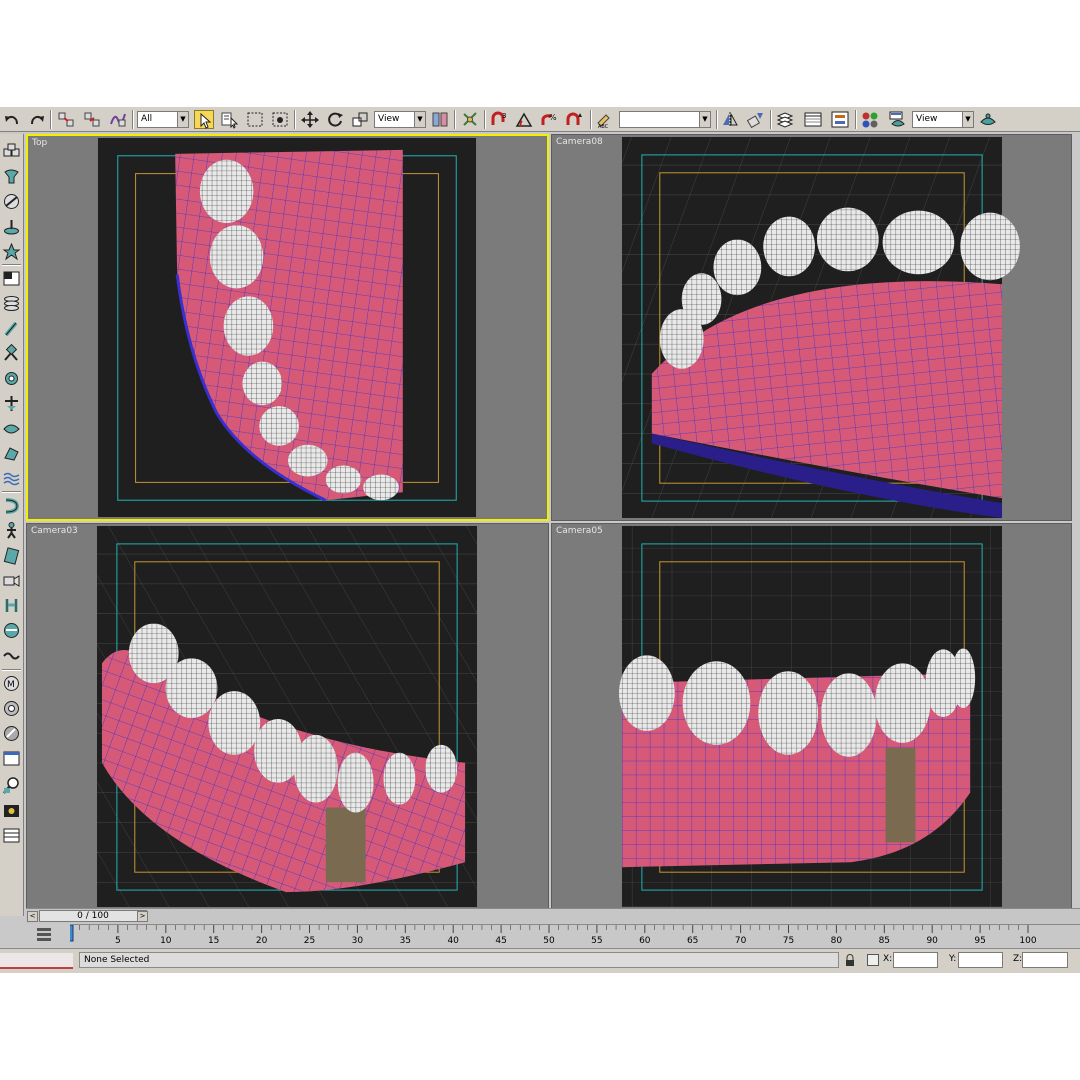 The width and height of the screenshot is (1080, 1080). I want to click on align-icon, so click(755, 119).